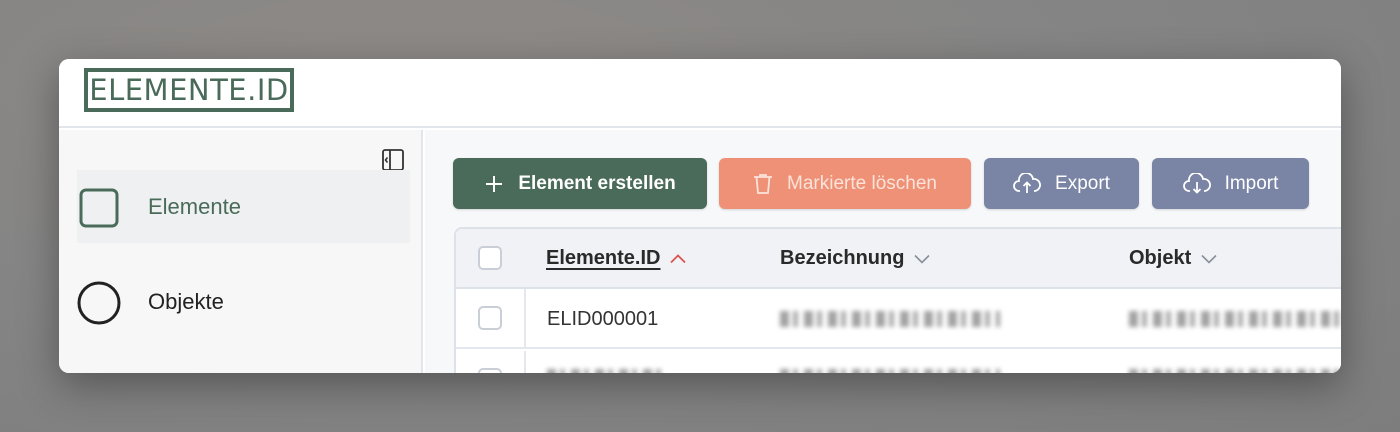 The height and width of the screenshot is (432, 1400). Describe the element at coordinates (1082, 183) in the screenshot. I see `export-label: Export` at that location.